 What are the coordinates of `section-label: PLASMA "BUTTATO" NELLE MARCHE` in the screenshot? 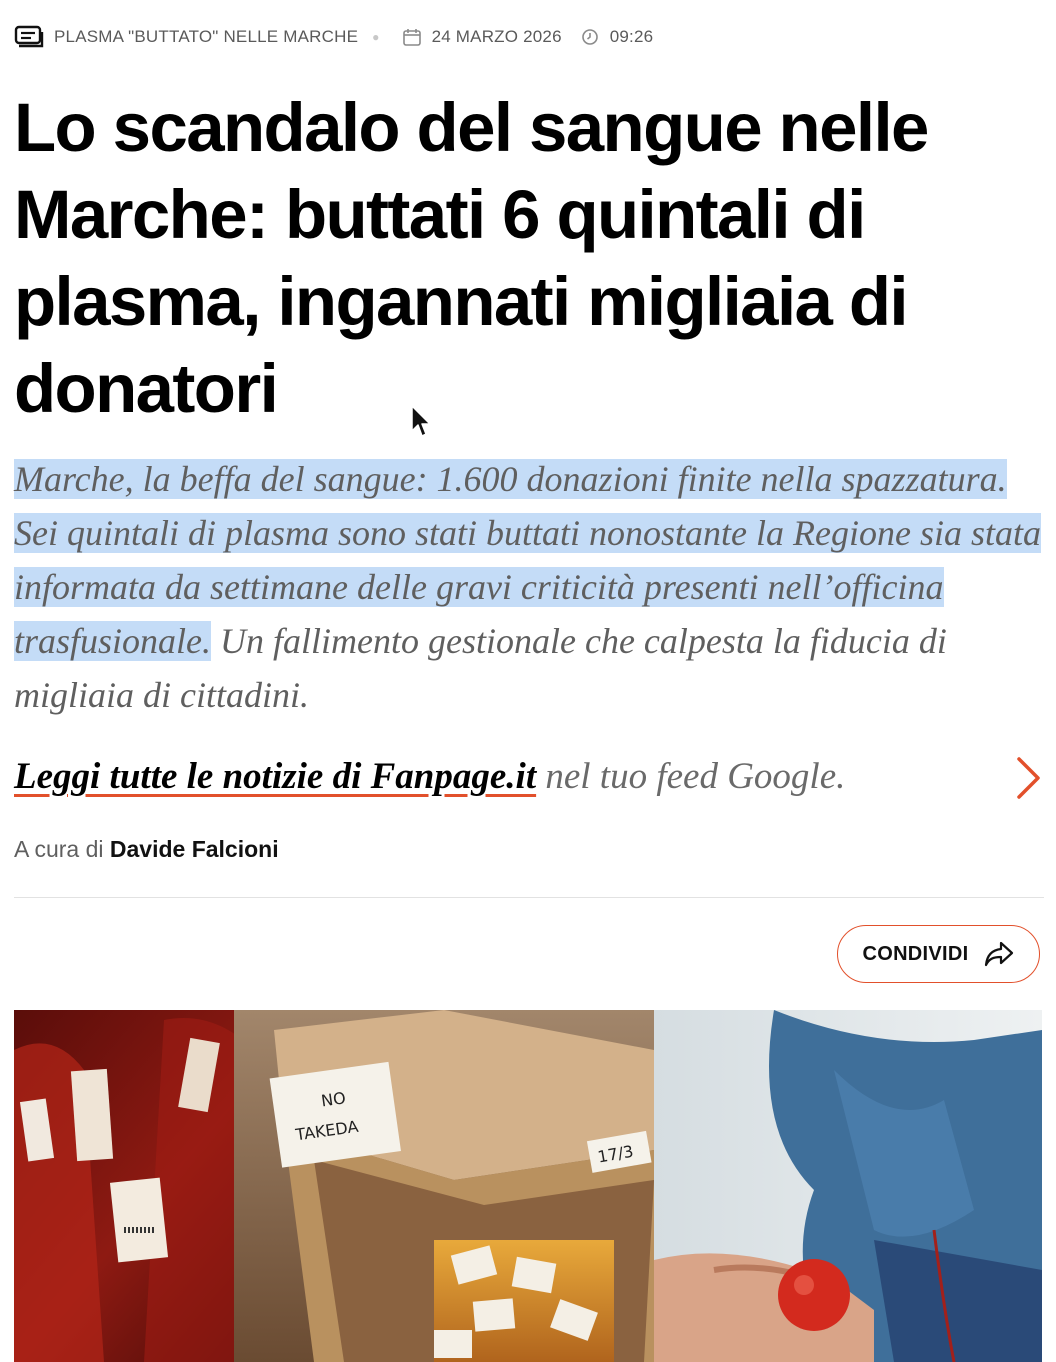 It's located at (206, 37).